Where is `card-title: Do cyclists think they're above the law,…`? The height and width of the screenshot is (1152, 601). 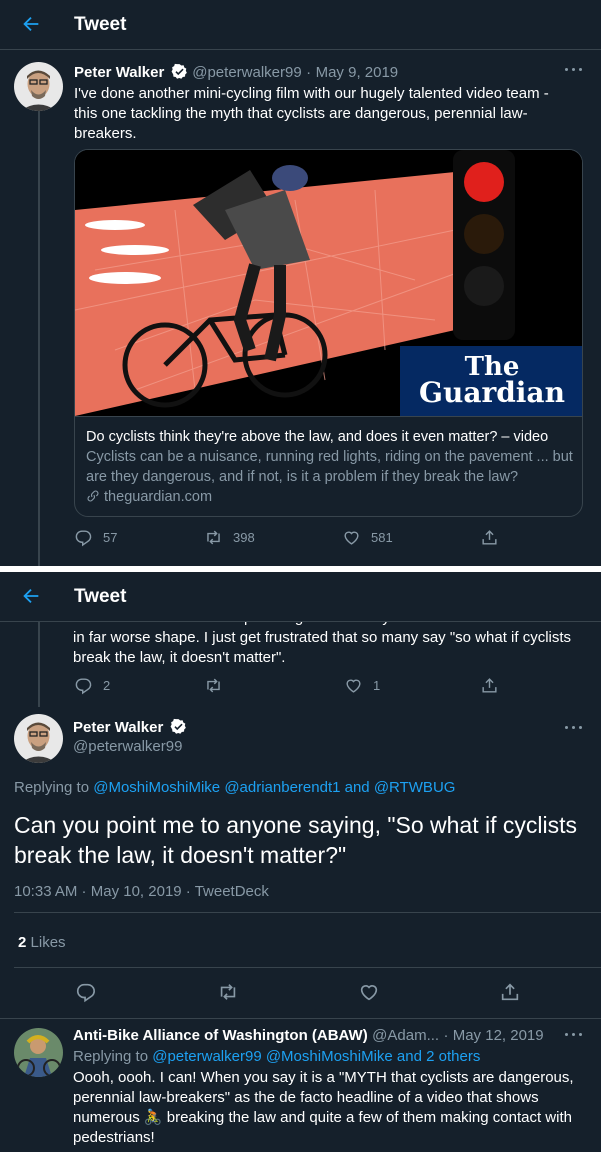 card-title: Do cyclists think they're above the law,… is located at coordinates (317, 437).